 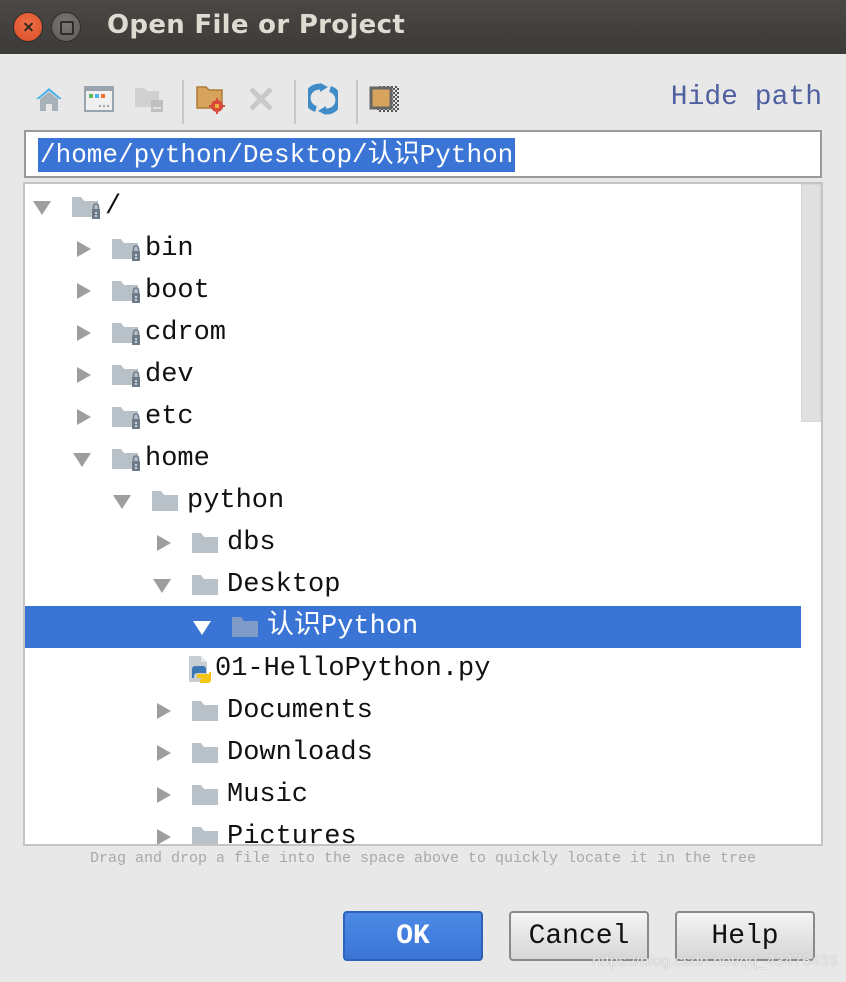 What do you see at coordinates (385, 99) in the screenshot?
I see `show-hidden-icon` at bounding box center [385, 99].